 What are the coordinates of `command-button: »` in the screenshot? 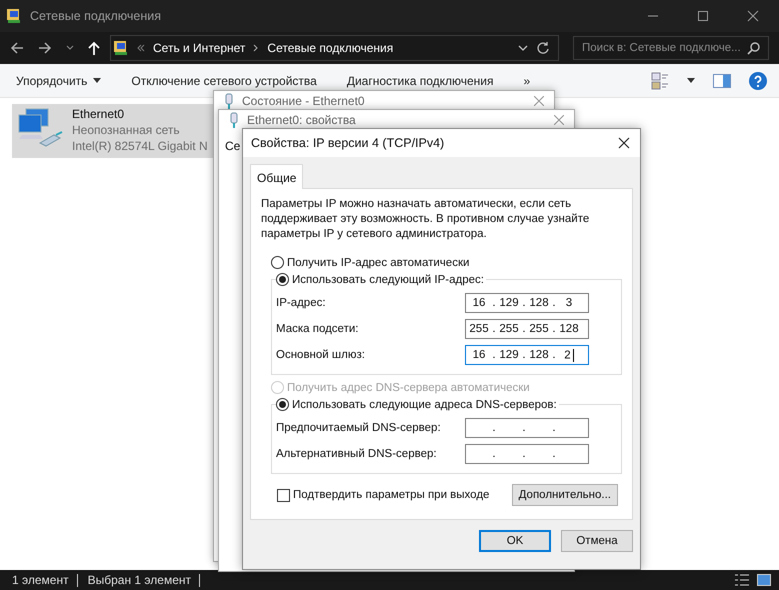 It's located at (527, 81).